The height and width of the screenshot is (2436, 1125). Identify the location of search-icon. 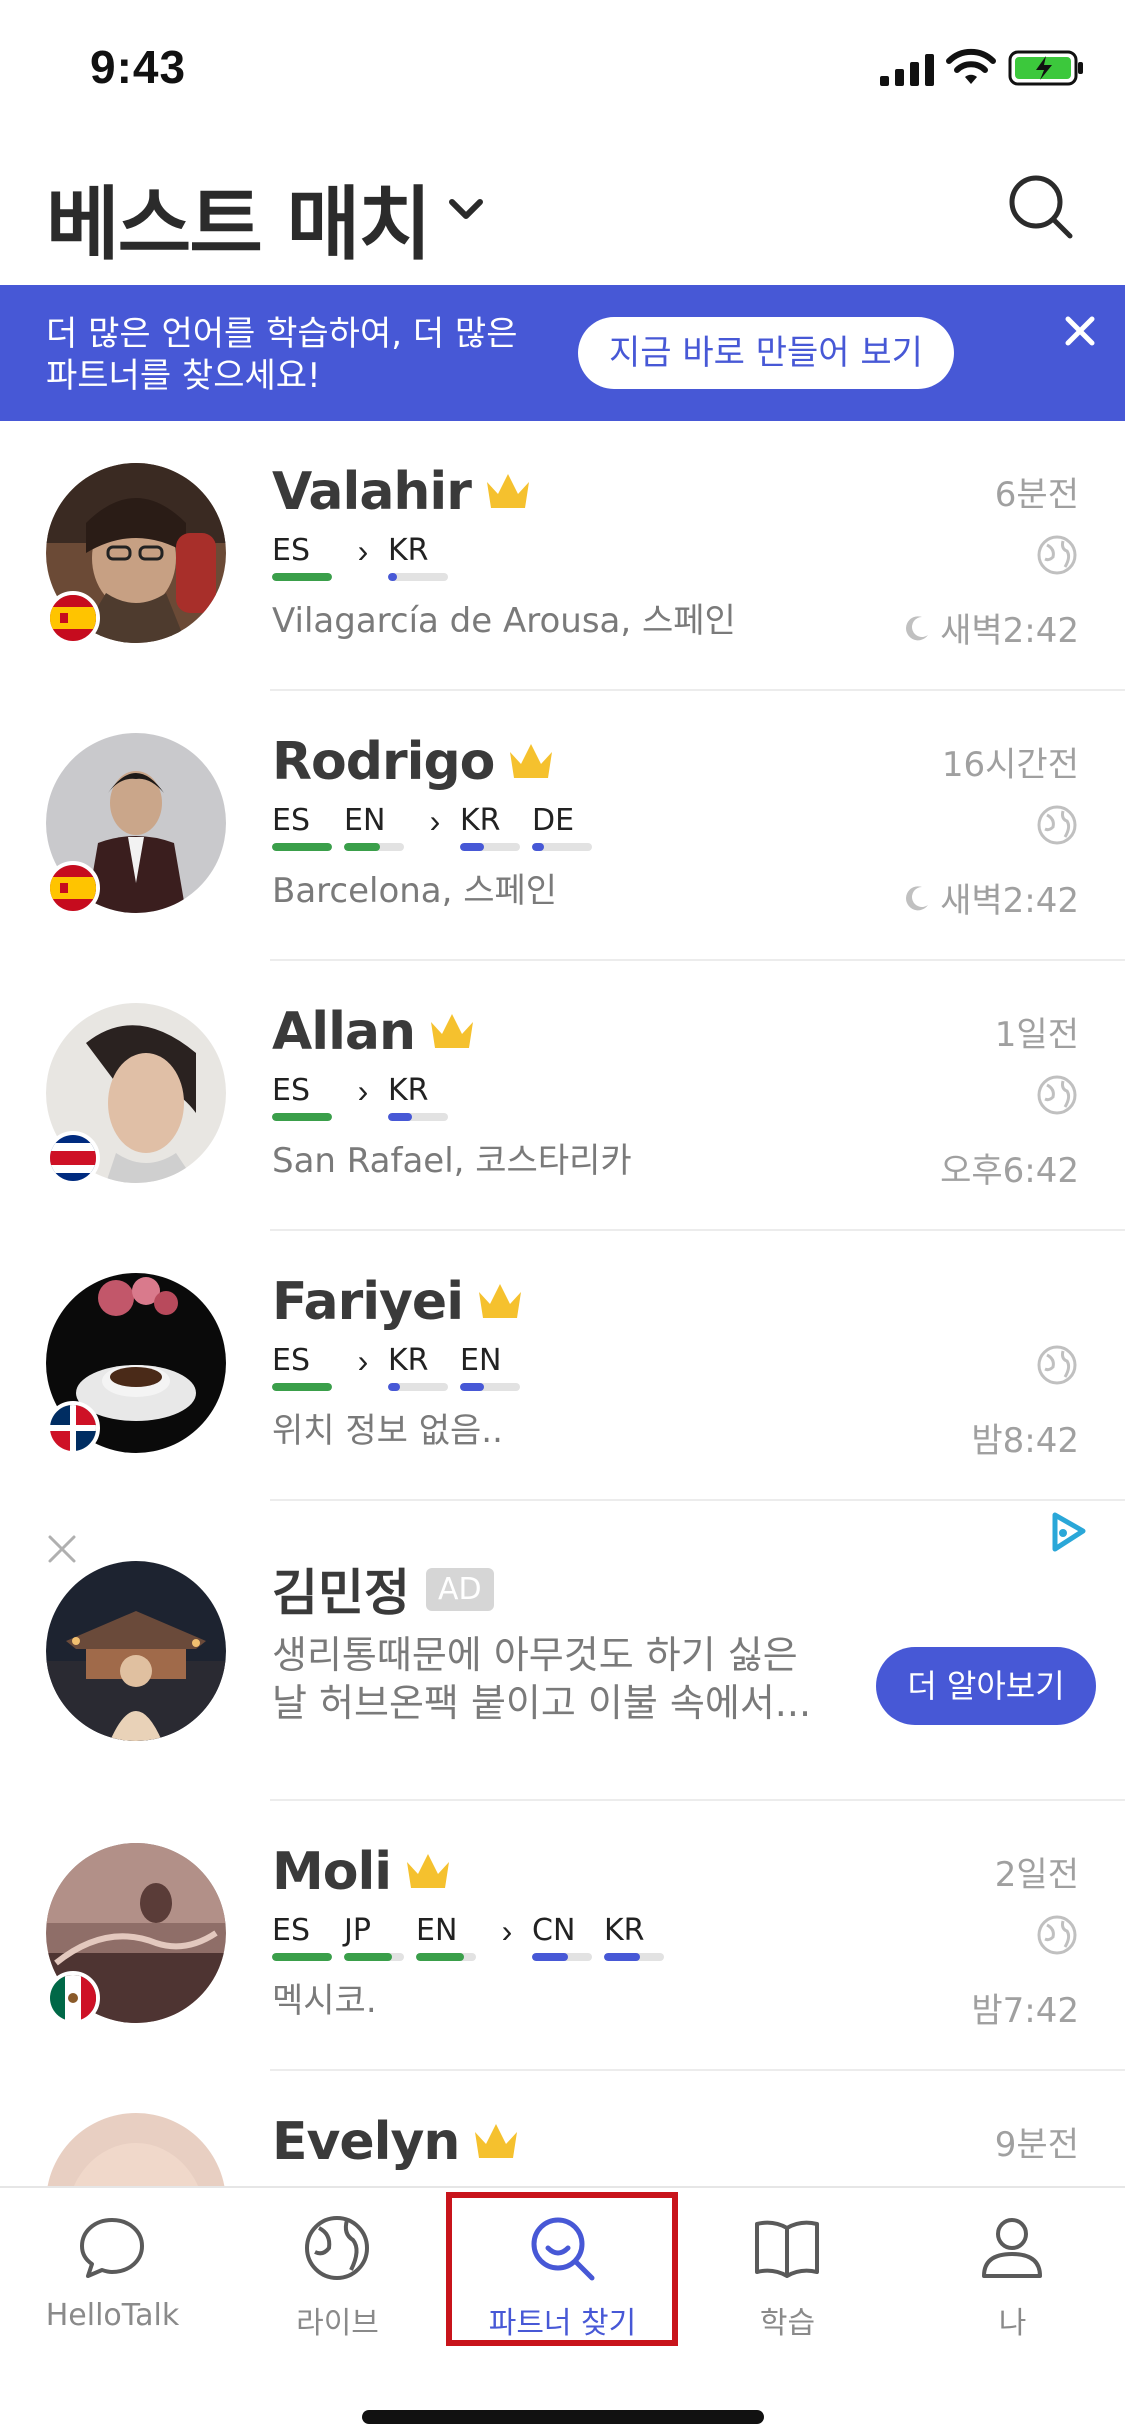
(1040, 206).